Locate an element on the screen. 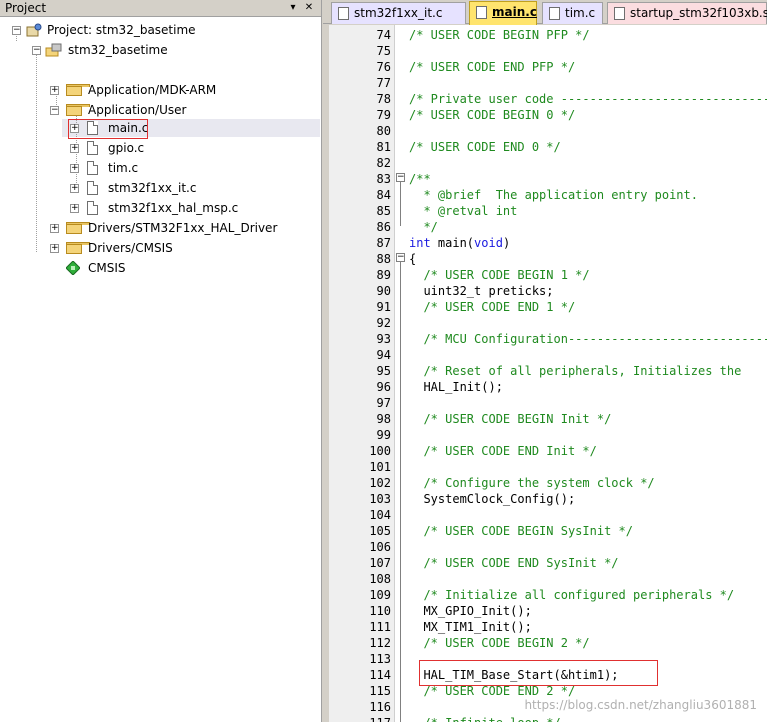 Image resolution: width=767 pixels, height=722 pixels. tree-group-drivers-cmsis: + Drivers/CMSIS is located at coordinates (185, 248).